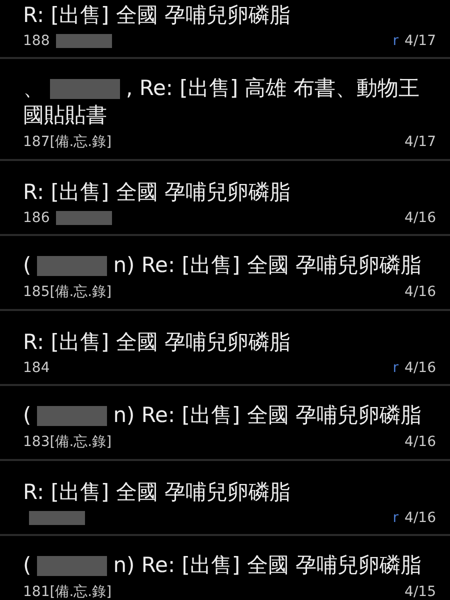 The height and width of the screenshot is (600, 450). Describe the element at coordinates (65, 115) in the screenshot. I see `mail-title: 國貼貼書` at that location.